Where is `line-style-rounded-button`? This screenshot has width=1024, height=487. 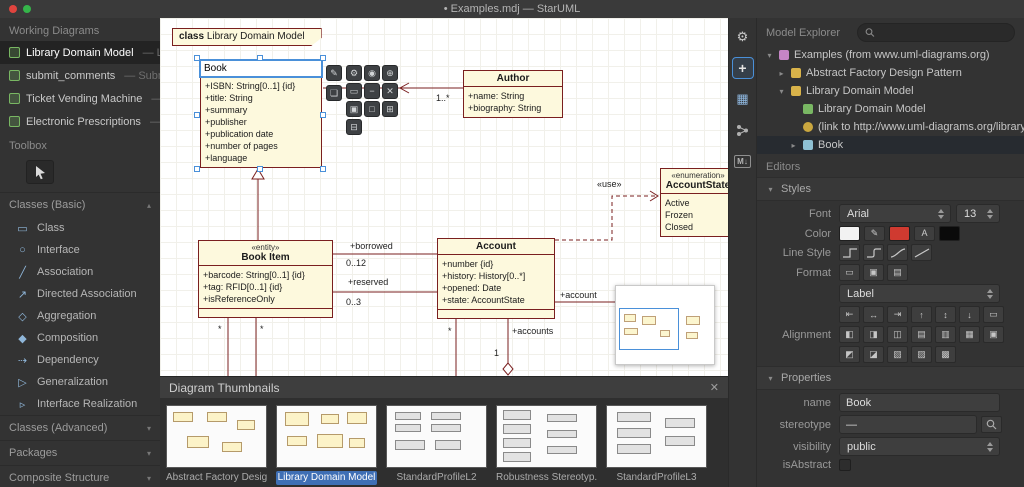
line-style-rounded-button is located at coordinates (873, 252).